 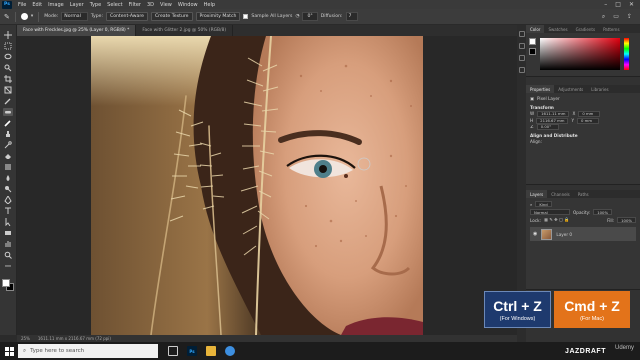 I want to click on background-swatch, so click(x=532, y=51).